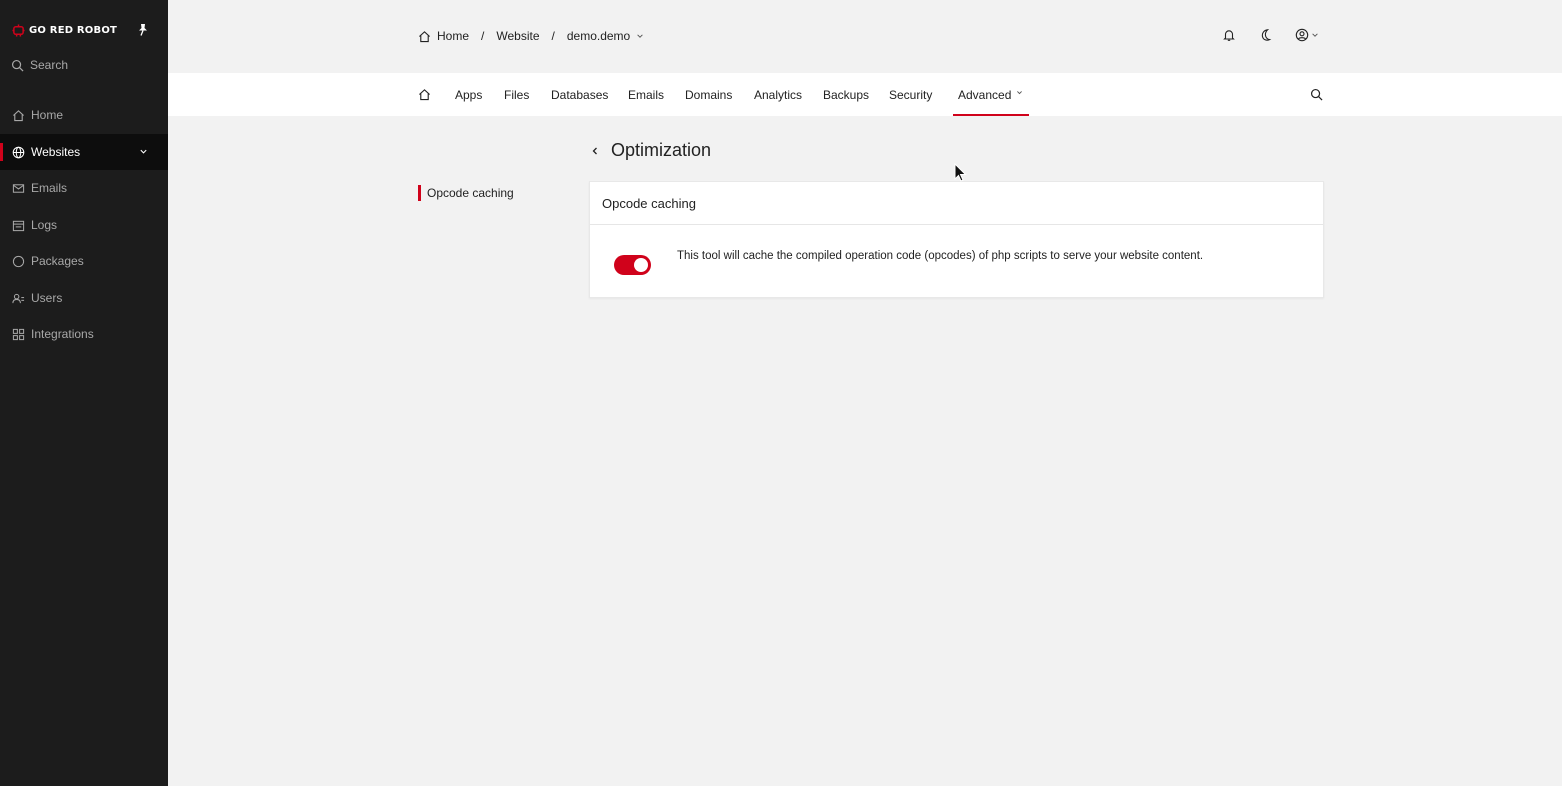 Image resolution: width=1562 pixels, height=786 pixels. I want to click on tab-label: Databases, so click(580, 94).